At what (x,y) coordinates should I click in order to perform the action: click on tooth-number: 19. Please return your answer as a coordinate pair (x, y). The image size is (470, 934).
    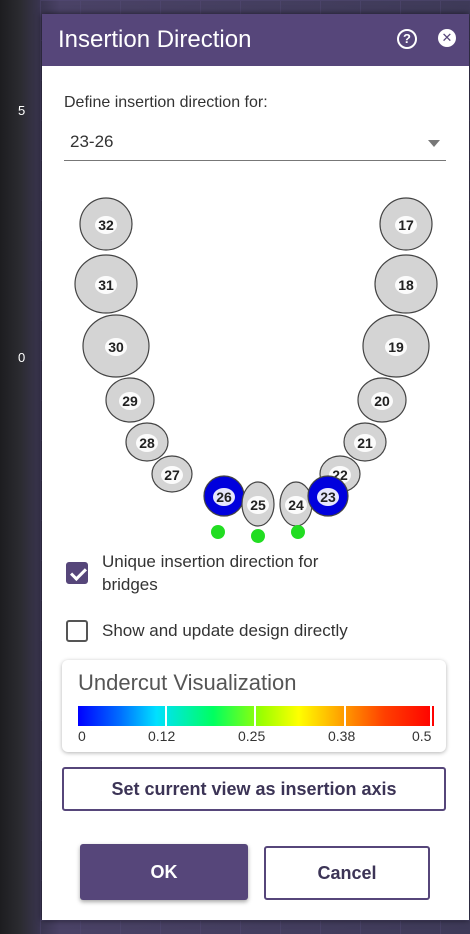
    Looking at the image, I should click on (396, 347).